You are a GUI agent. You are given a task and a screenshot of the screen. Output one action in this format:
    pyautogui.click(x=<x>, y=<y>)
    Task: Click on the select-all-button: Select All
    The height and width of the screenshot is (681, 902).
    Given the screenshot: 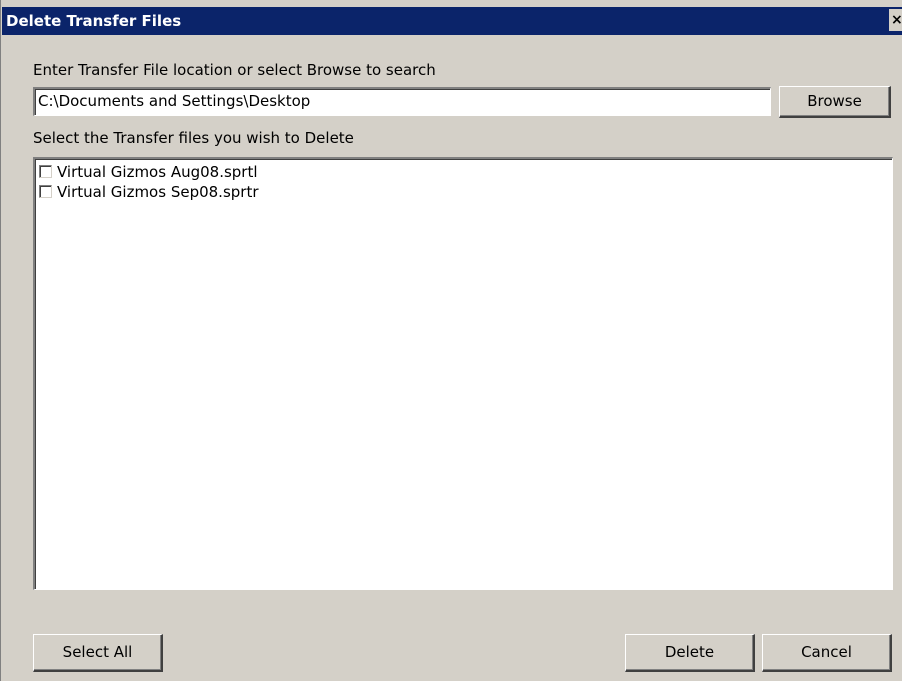 What is the action you would take?
    pyautogui.click(x=98, y=653)
    